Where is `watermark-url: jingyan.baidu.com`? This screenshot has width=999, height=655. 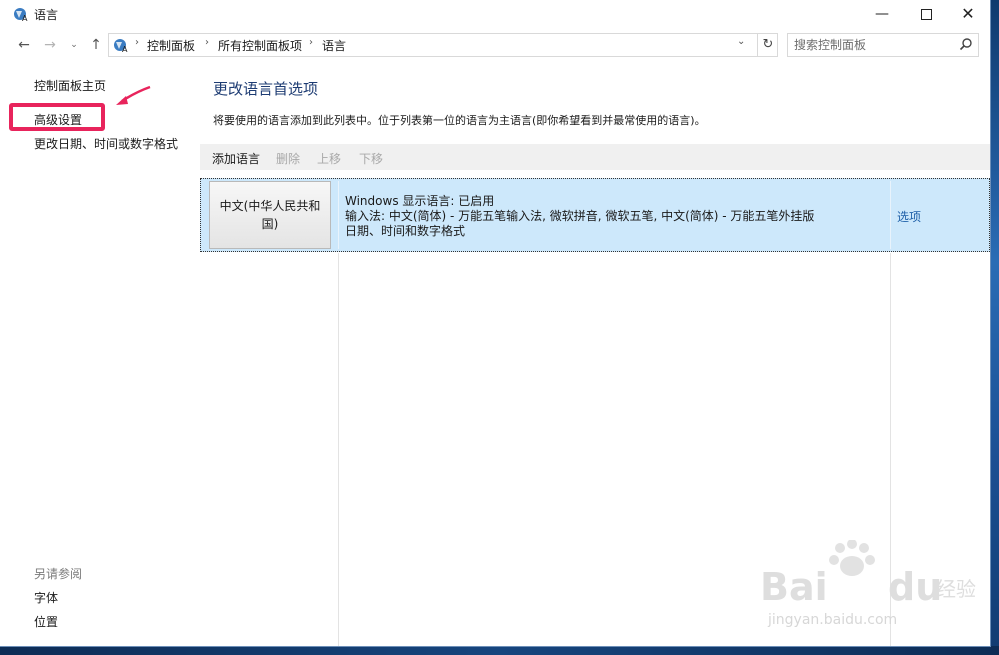 watermark-url: jingyan.baidu.com is located at coordinates (833, 620).